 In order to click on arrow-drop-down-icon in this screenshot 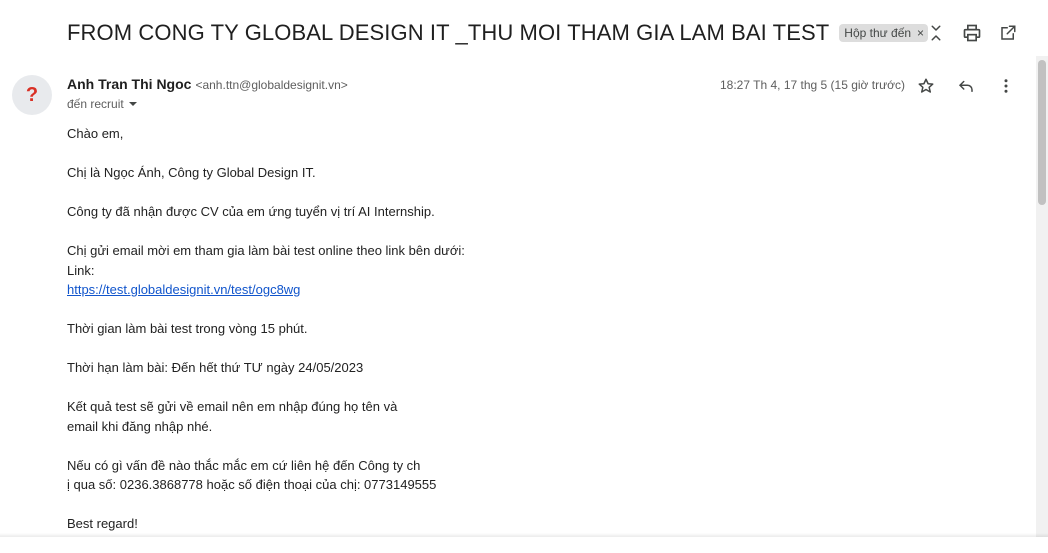, I will do `click(132, 104)`.